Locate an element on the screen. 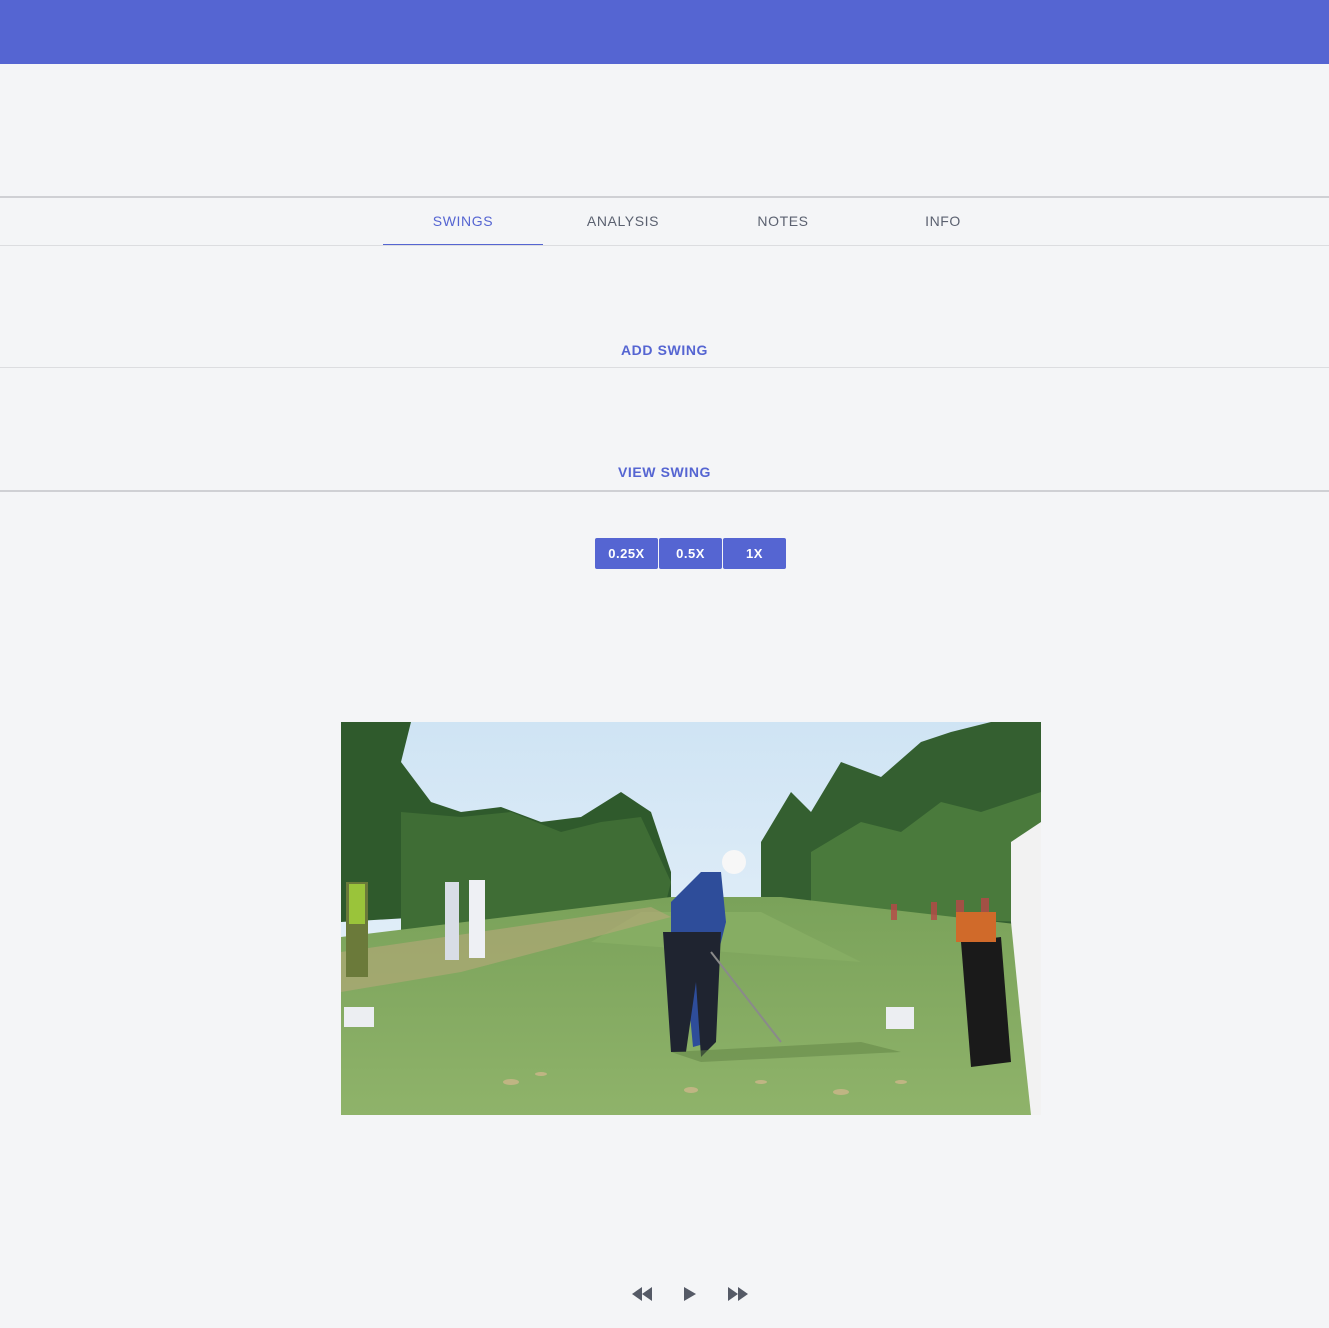  tab-swings: SWINGS is located at coordinates (463, 222).